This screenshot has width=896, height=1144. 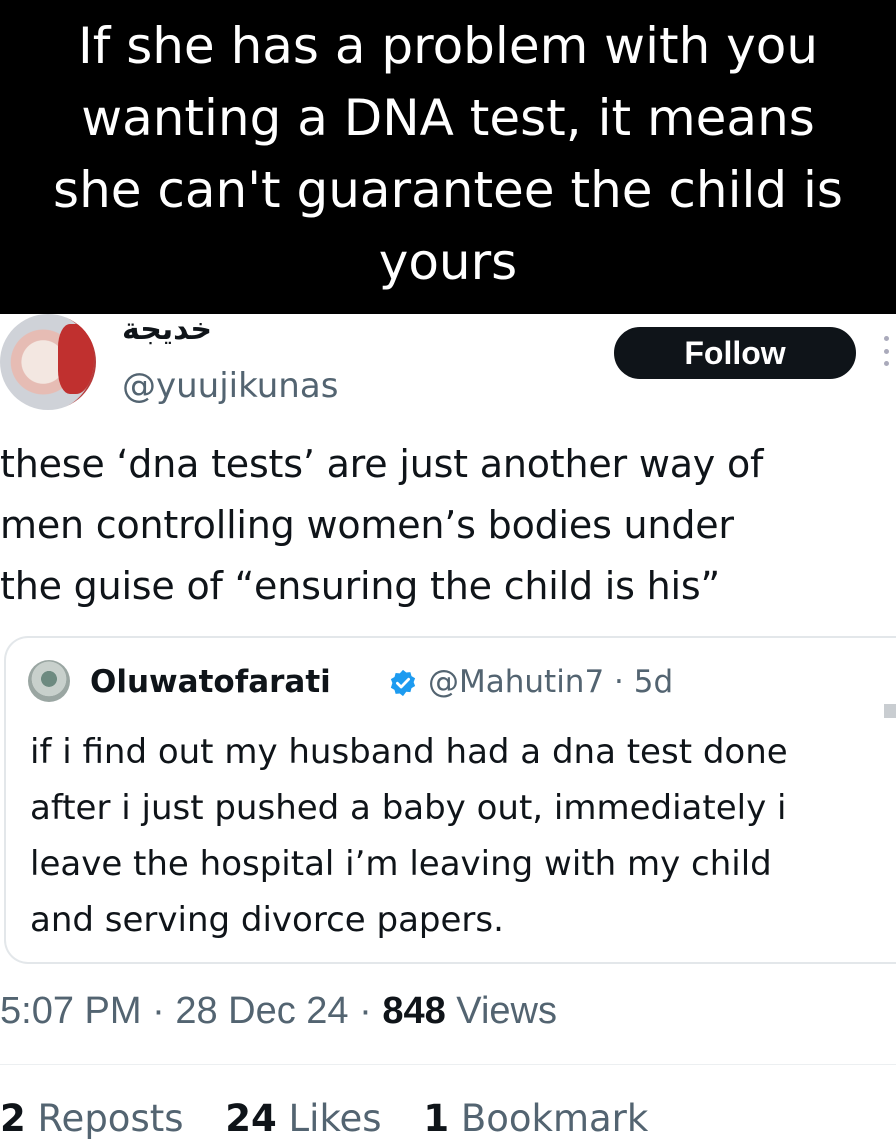 What do you see at coordinates (403, 683) in the screenshot?
I see `verified-badge-icon` at bounding box center [403, 683].